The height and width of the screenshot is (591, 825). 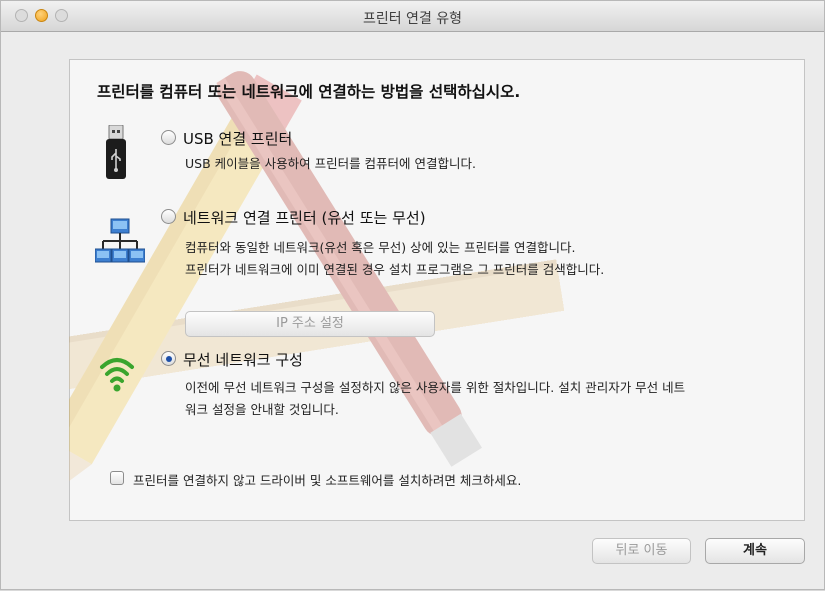 What do you see at coordinates (168, 216) in the screenshot?
I see `radio-network` at bounding box center [168, 216].